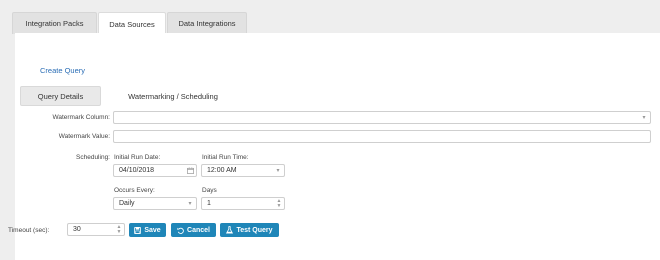 This screenshot has width=660, height=260. What do you see at coordinates (225, 157) in the screenshot?
I see `initial-run-time-label: Initial Run Time:` at bounding box center [225, 157].